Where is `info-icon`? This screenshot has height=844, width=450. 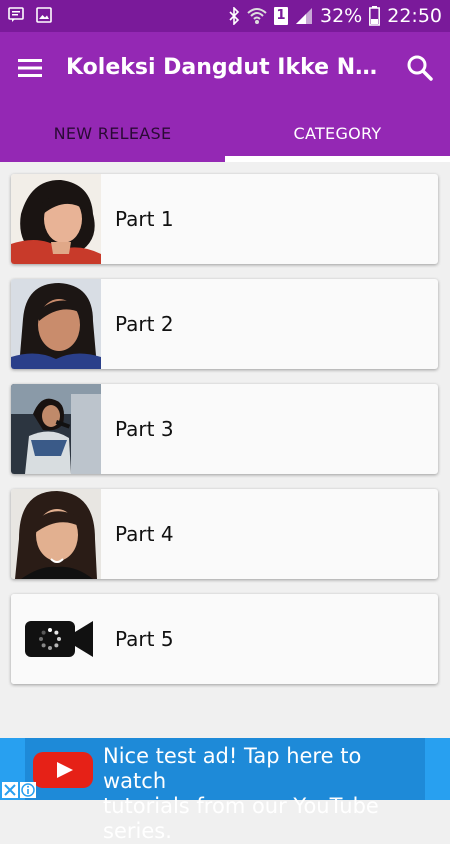
info-icon is located at coordinates (28, 790).